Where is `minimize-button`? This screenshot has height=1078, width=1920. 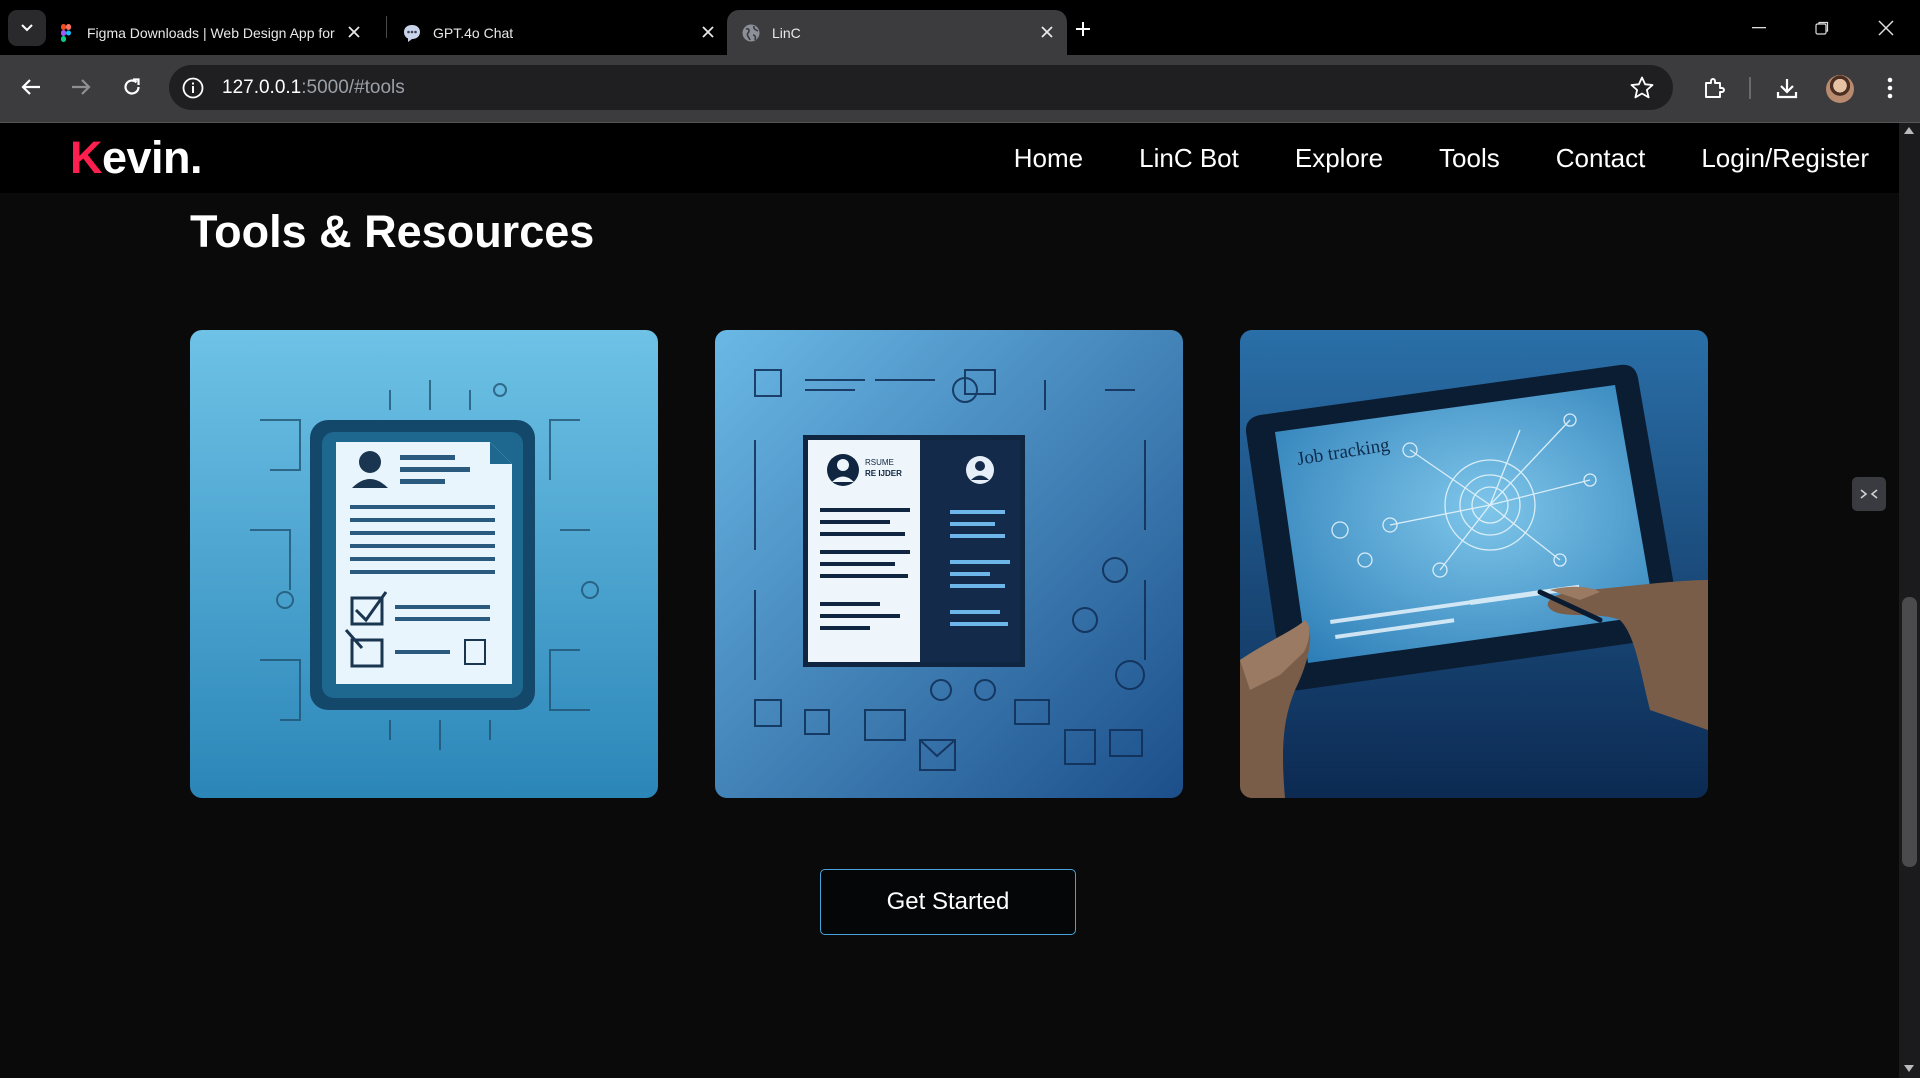 minimize-button is located at coordinates (1759, 28).